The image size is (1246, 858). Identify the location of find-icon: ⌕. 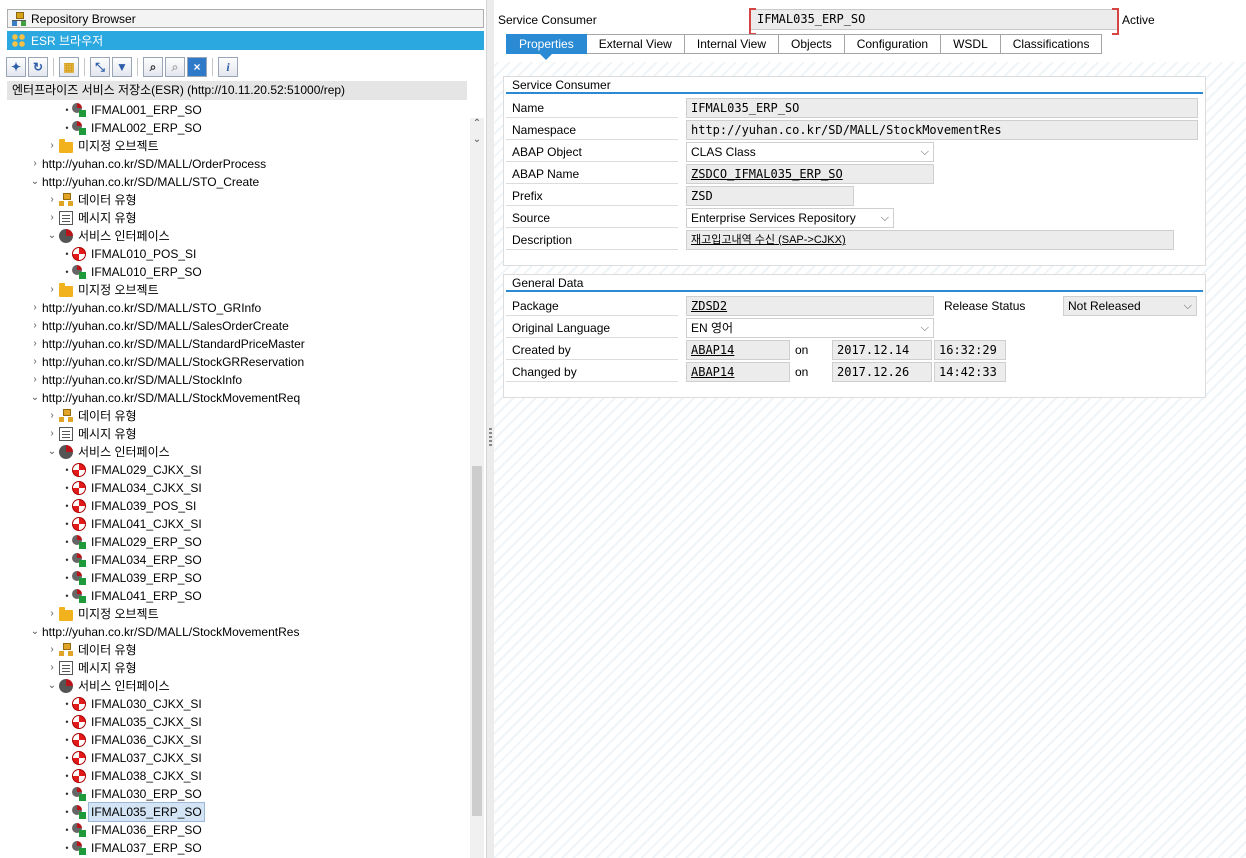
(153, 67).